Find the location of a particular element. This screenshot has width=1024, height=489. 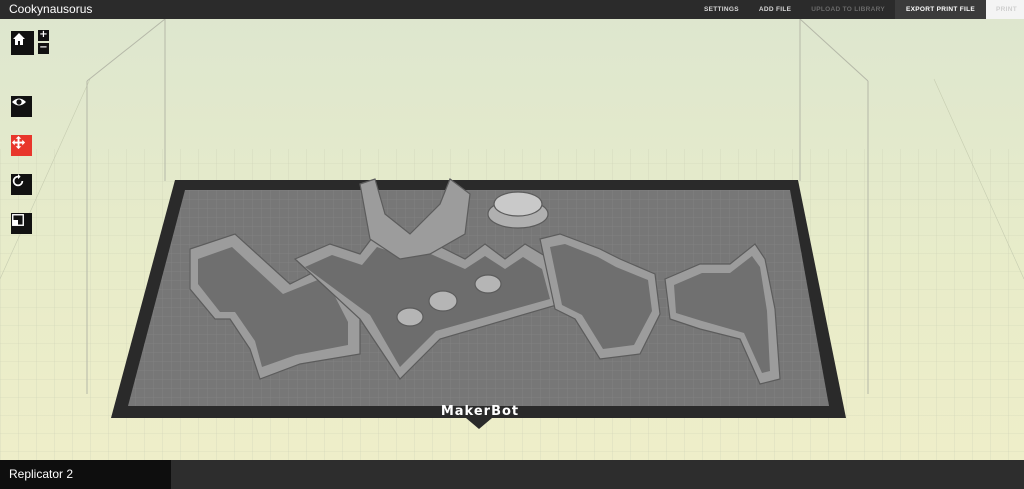

bottom-bar: Replicator 2 is located at coordinates (512, 474).